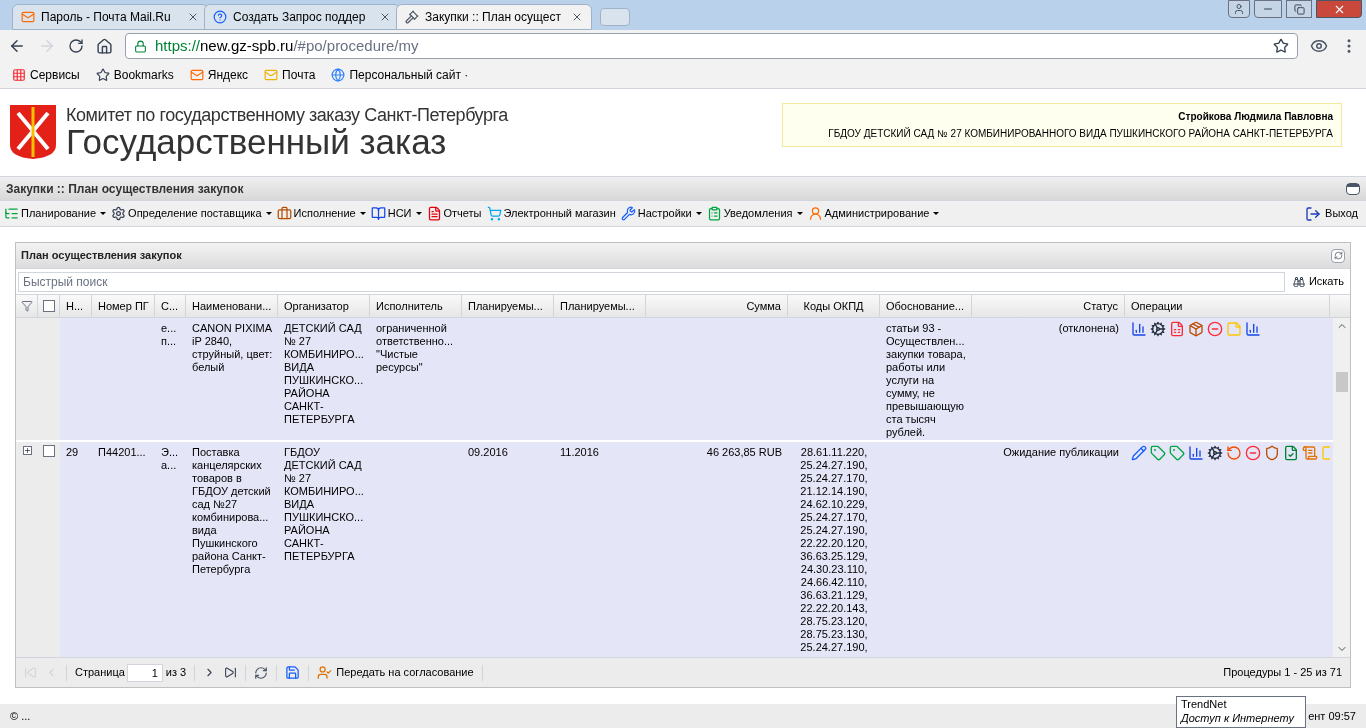 This screenshot has width=1366, height=728. Describe the element at coordinates (76, 46) in the screenshot. I see `reload-icon` at that location.